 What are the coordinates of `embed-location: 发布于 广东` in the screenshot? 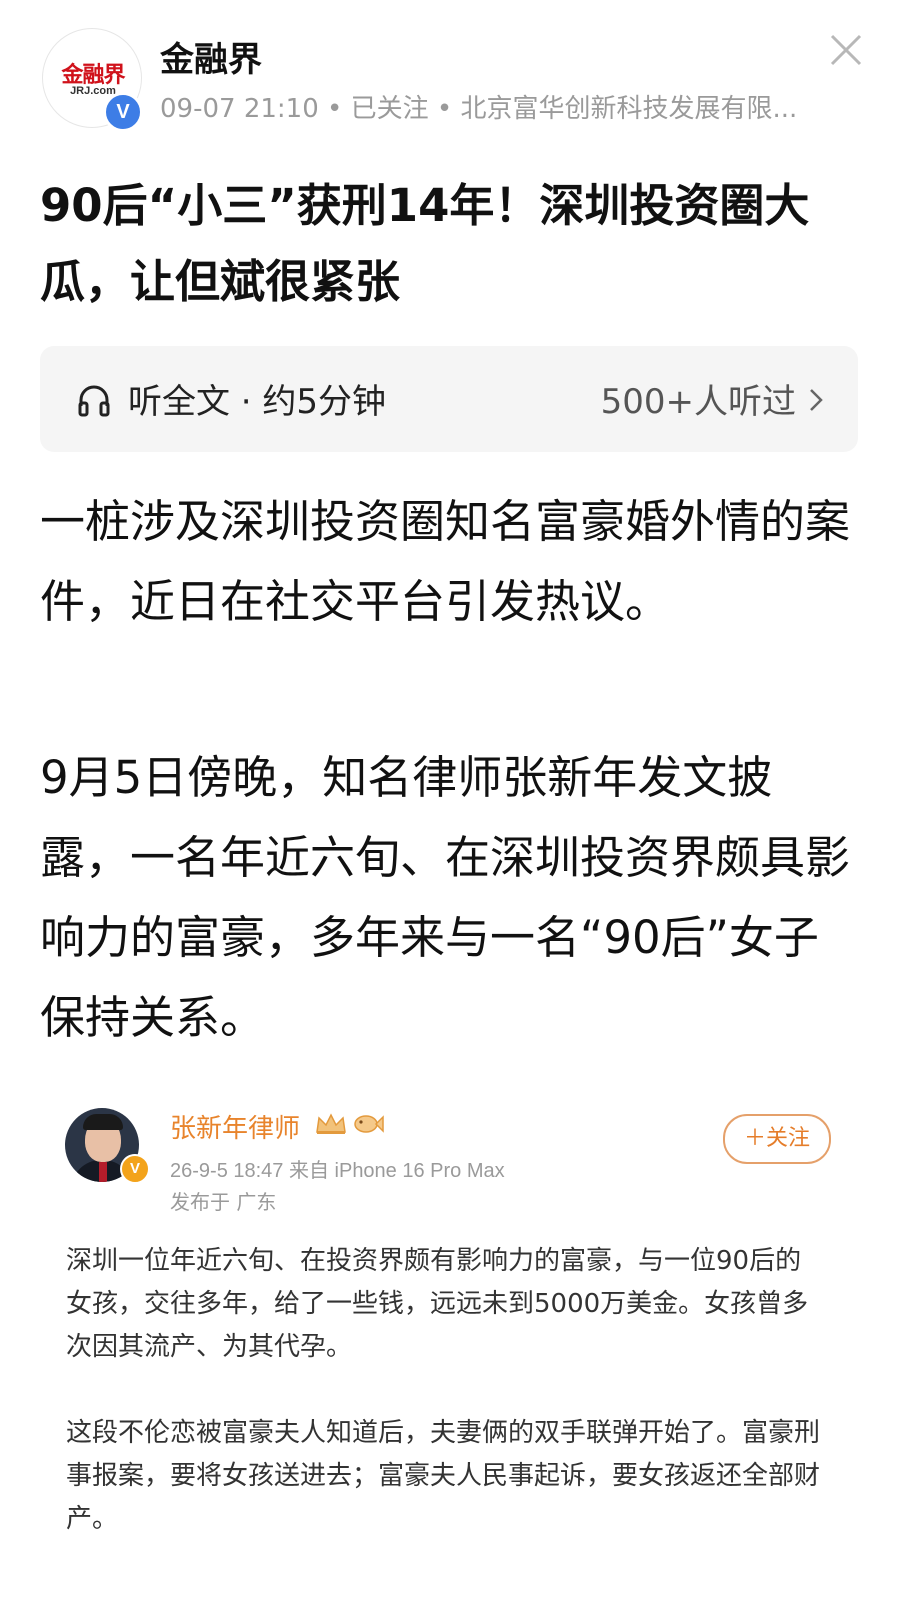 It's located at (223, 1202).